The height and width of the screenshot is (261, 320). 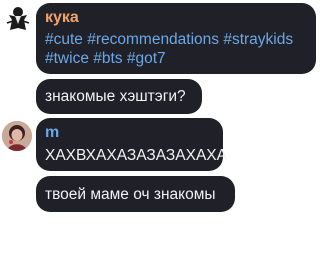 I want to click on hashtags-line: #cute #recommendations #straykids, so click(x=175, y=39).